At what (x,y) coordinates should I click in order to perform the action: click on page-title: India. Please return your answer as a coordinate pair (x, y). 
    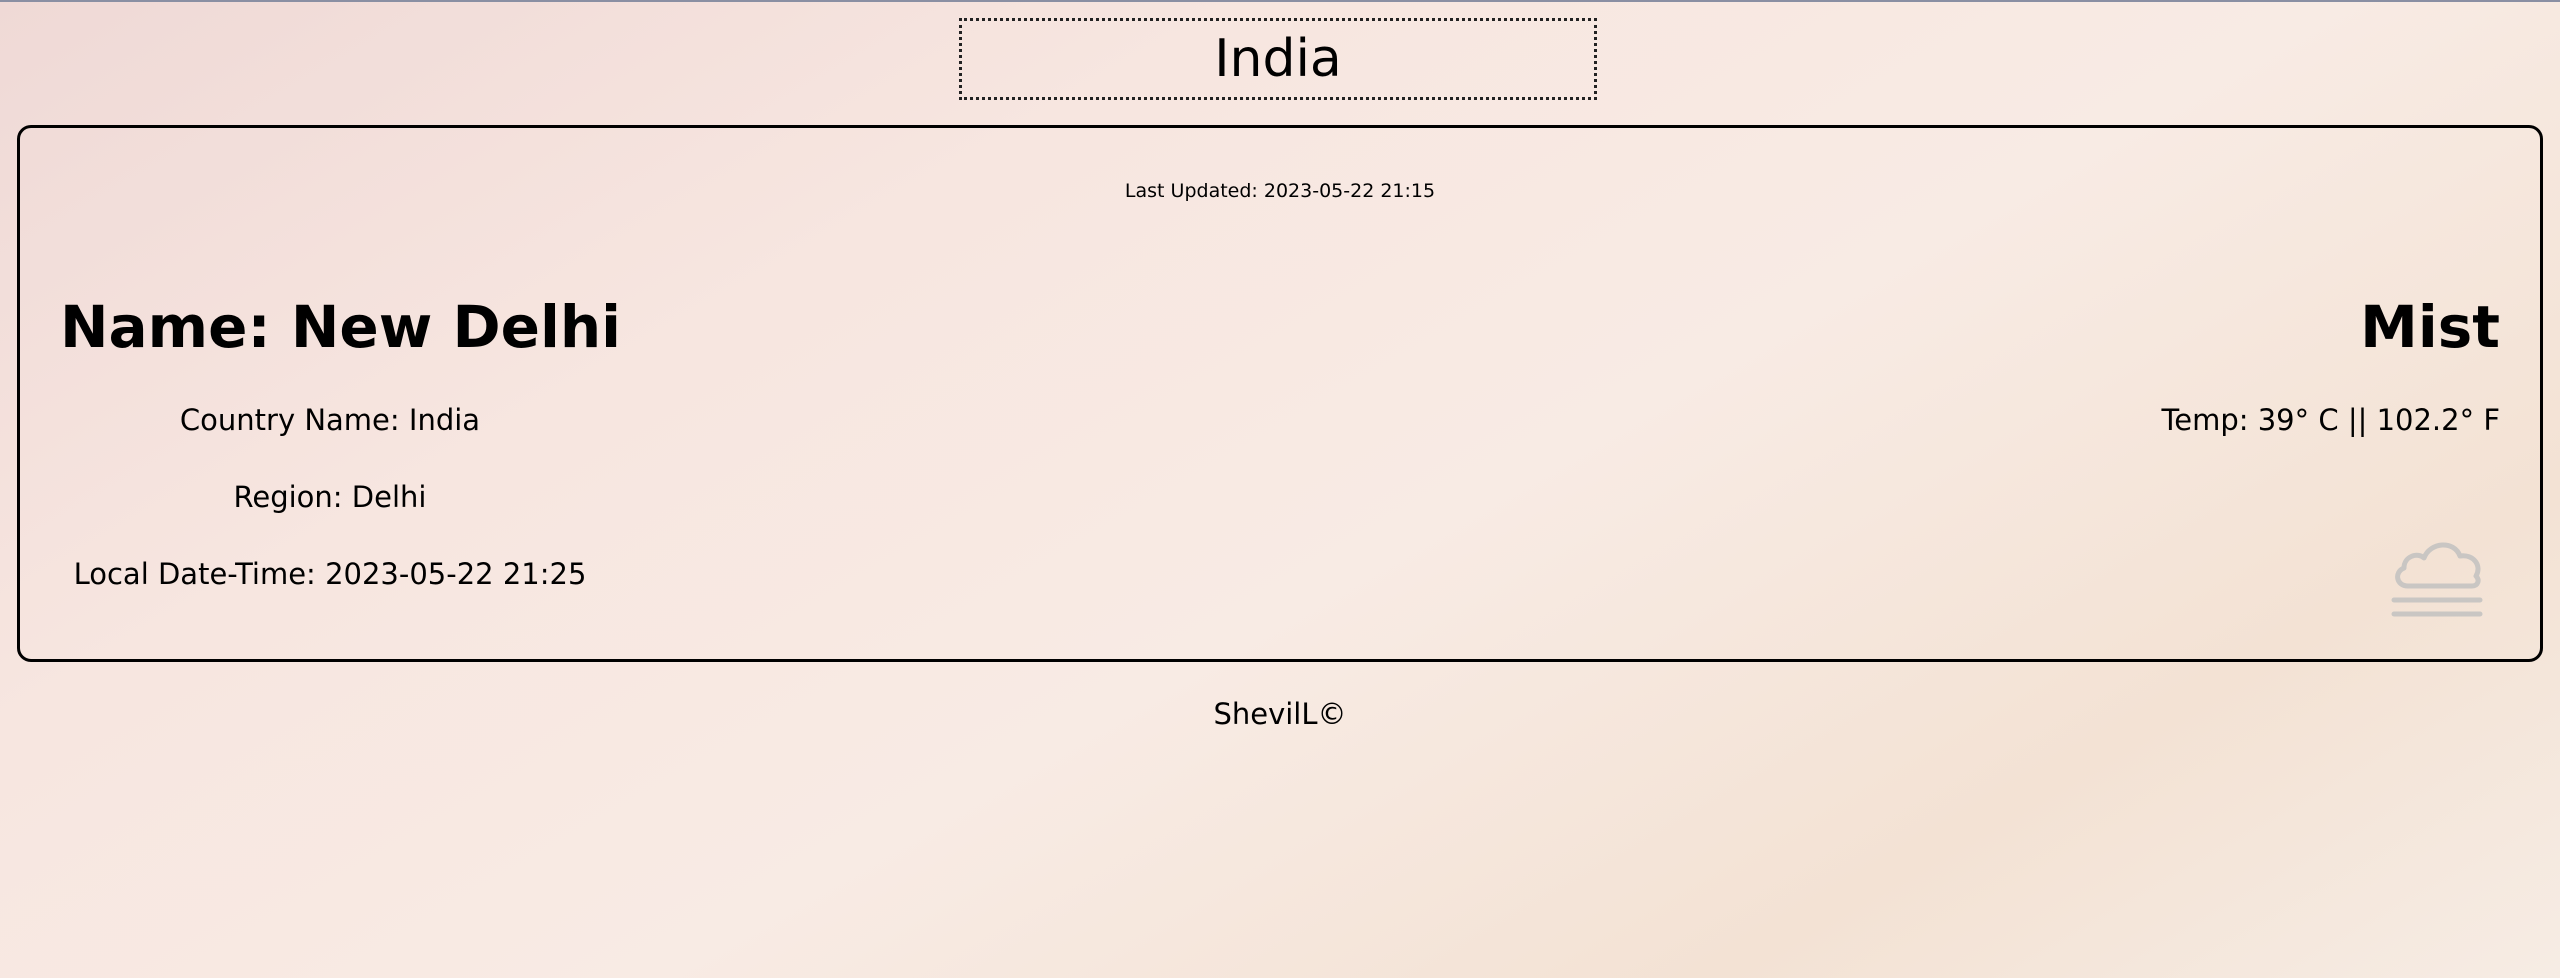
    Looking at the image, I should click on (1278, 59).